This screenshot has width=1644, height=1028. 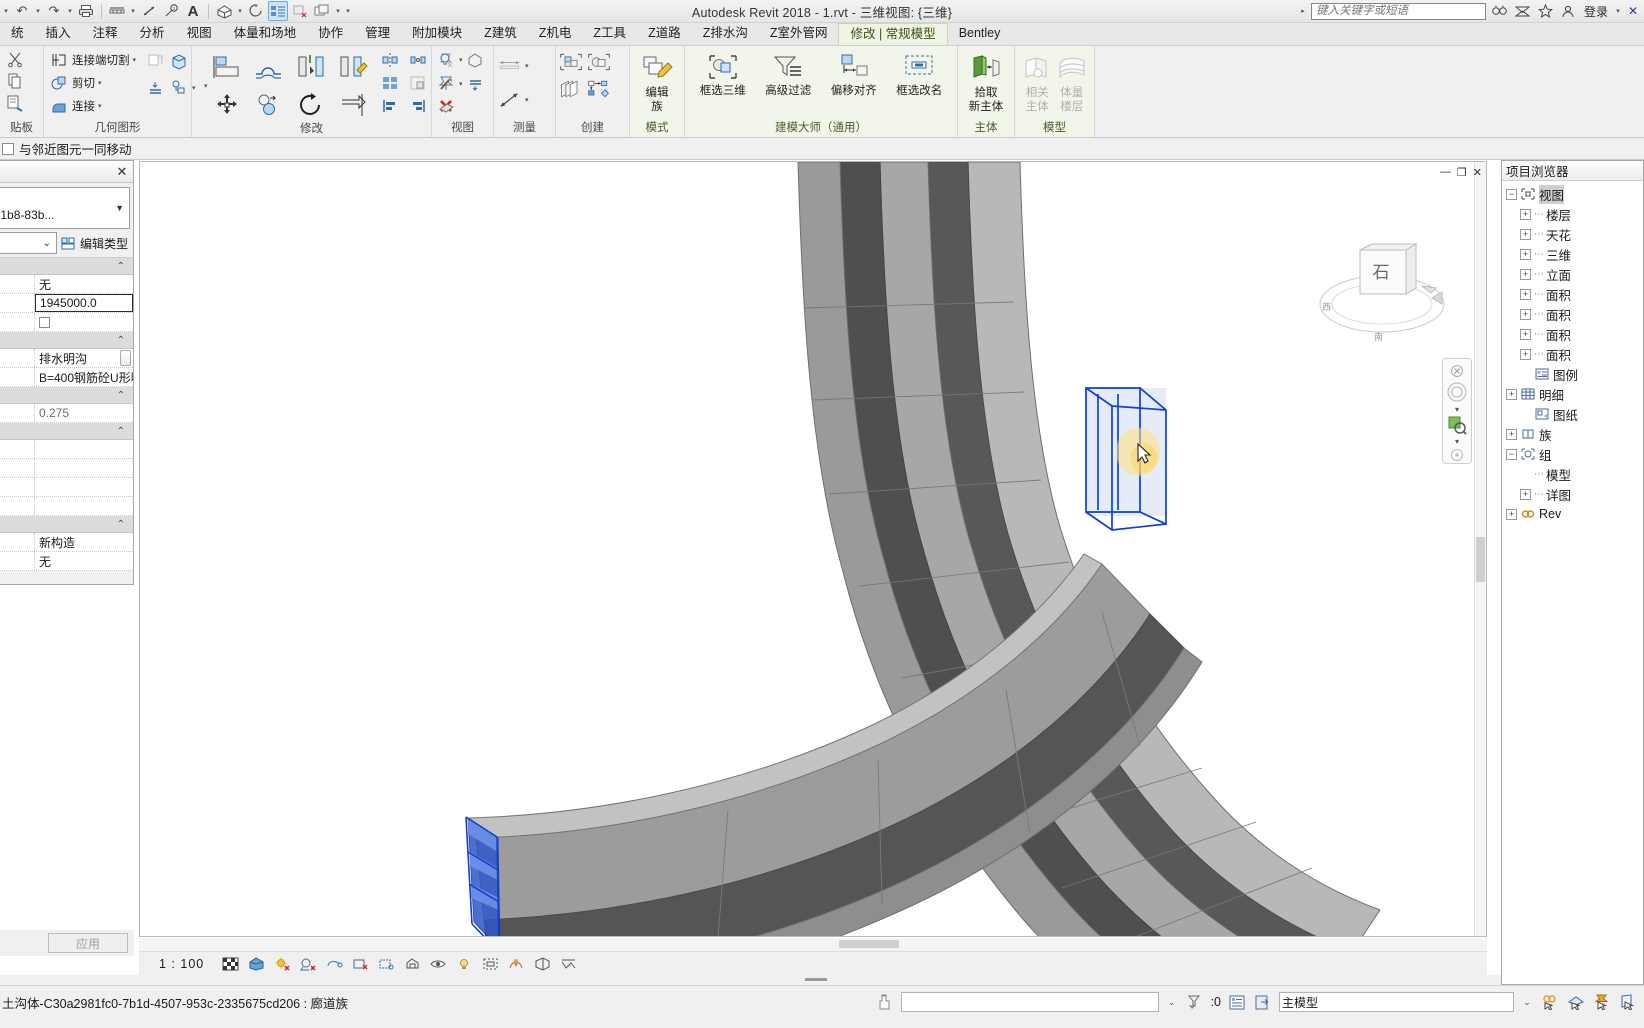 I want to click on favorites-star-icon, so click(x=1545, y=11).